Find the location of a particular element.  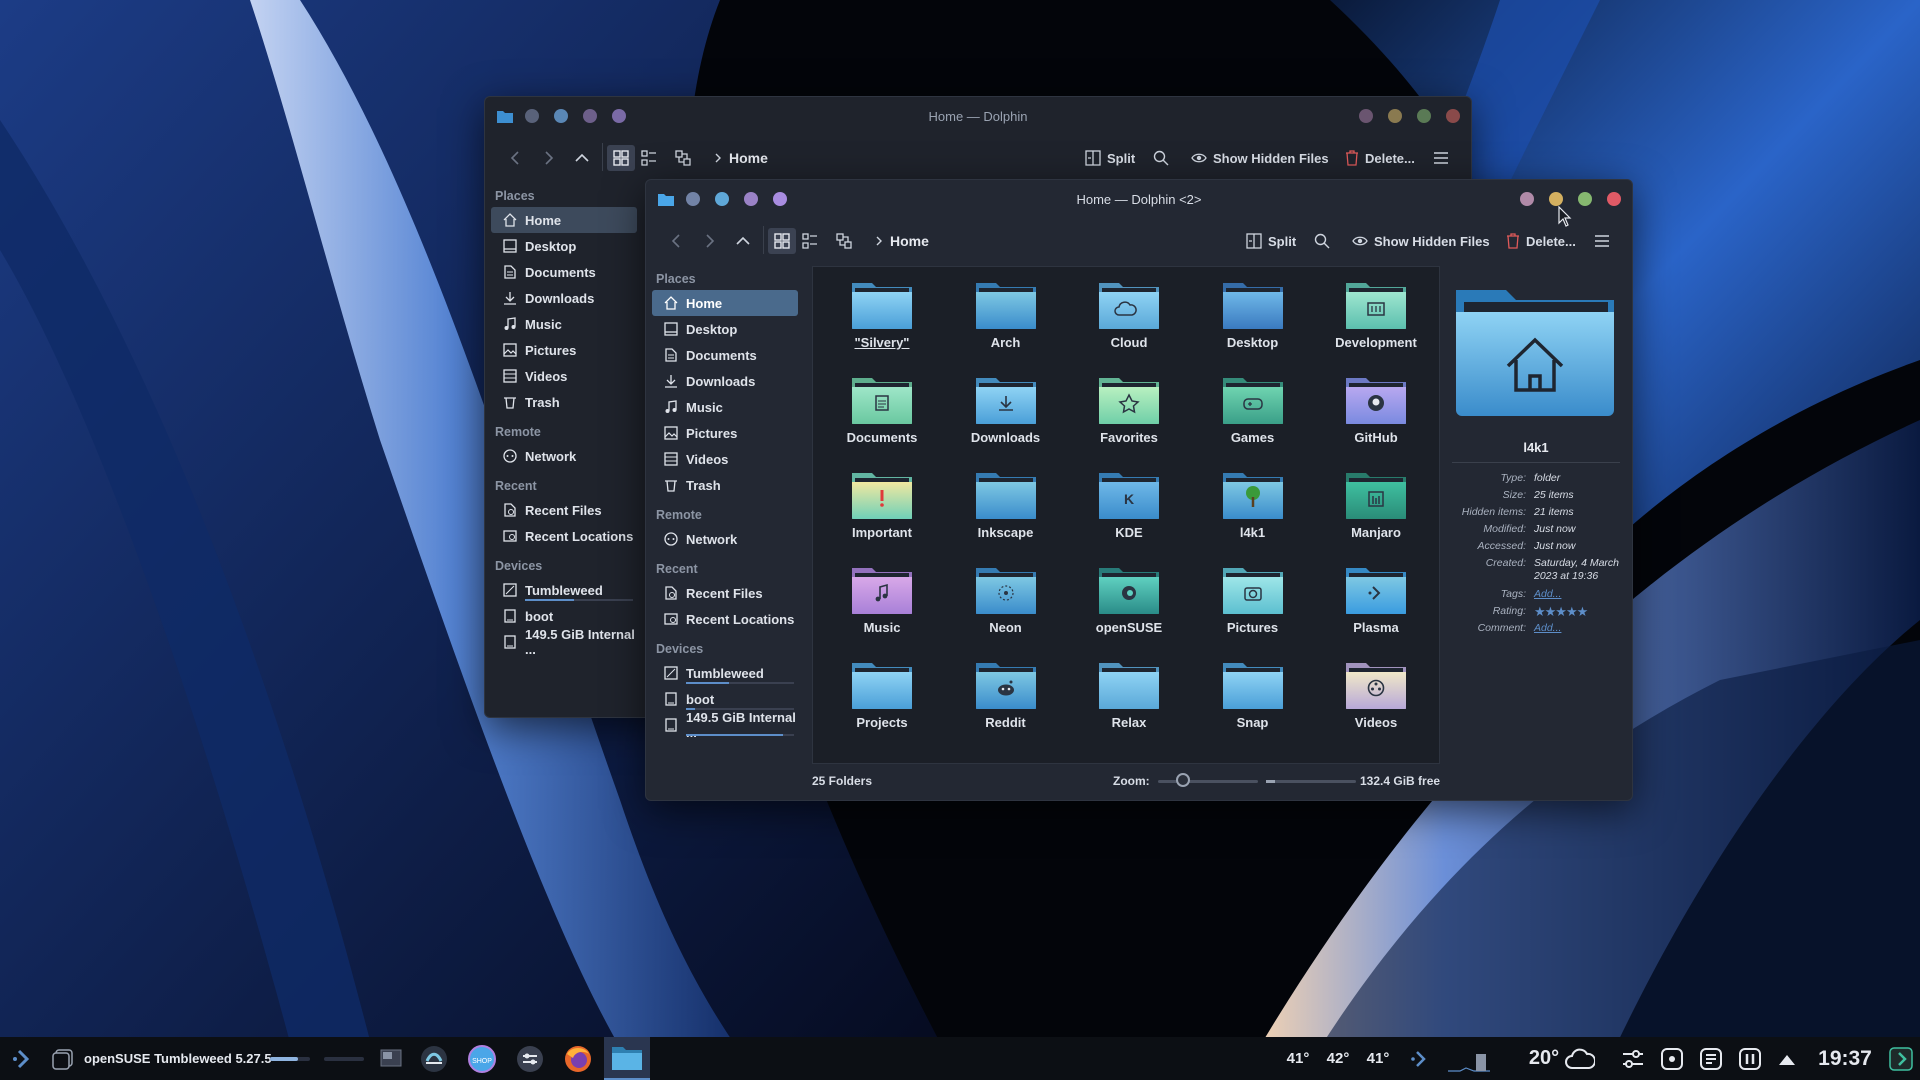

kdeconnect-indicator is located at coordinates (1420, 1058).